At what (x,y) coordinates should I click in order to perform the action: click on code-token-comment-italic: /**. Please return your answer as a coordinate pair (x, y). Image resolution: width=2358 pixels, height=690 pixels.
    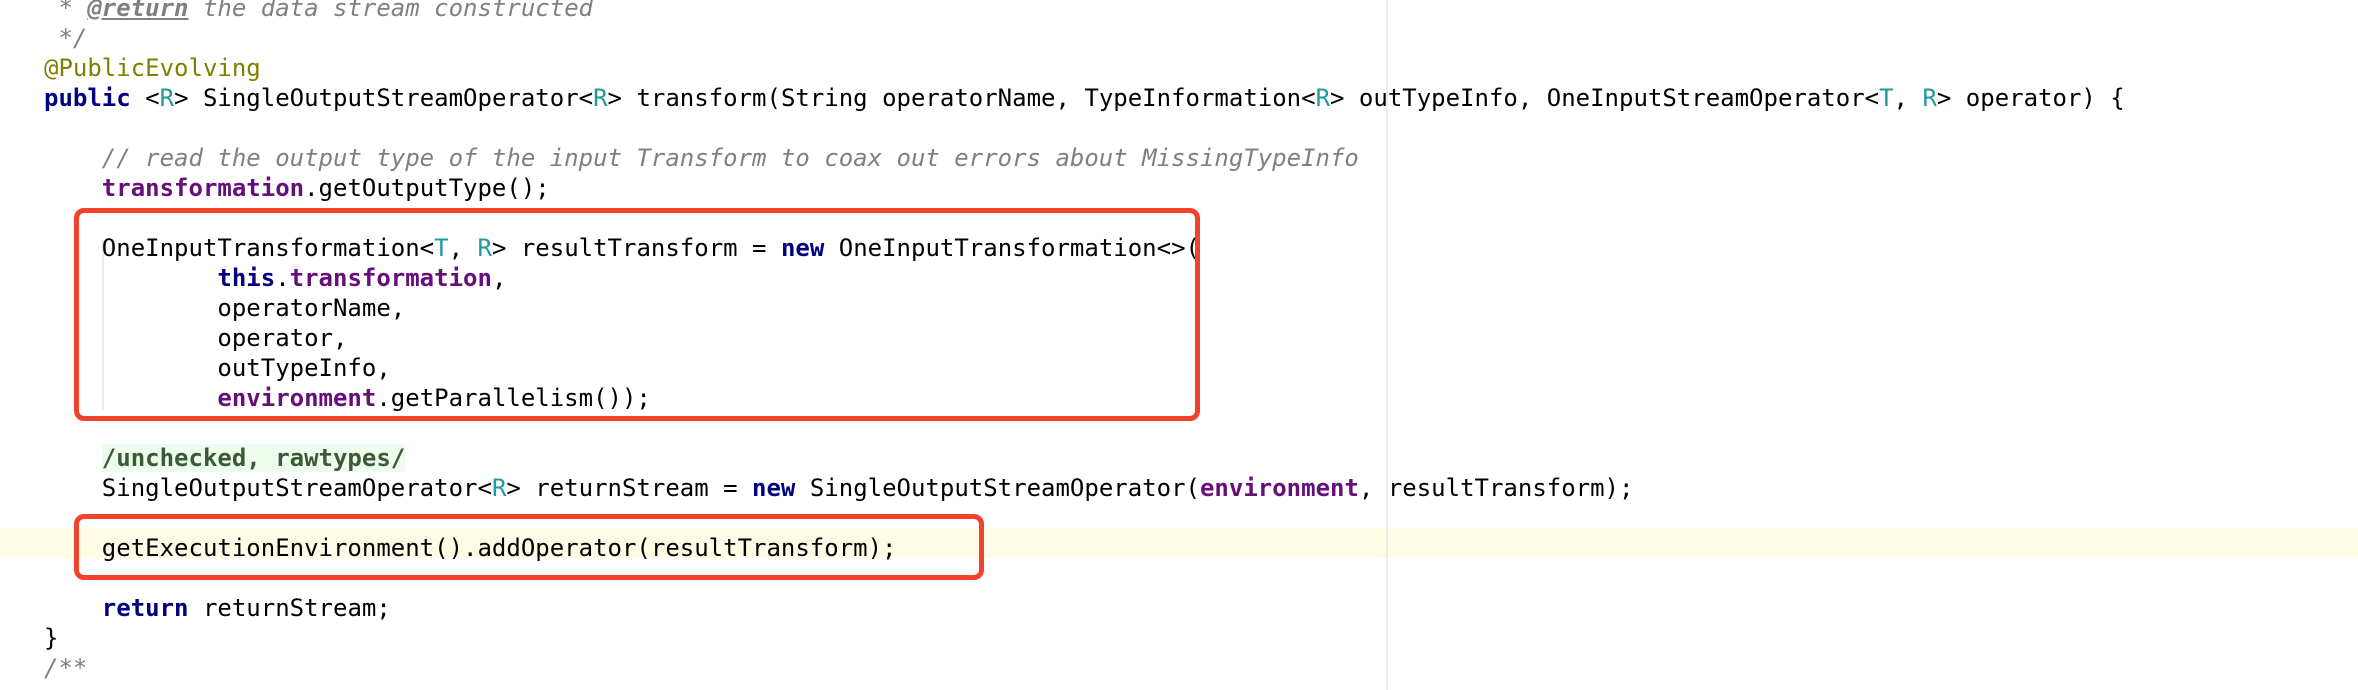
    Looking at the image, I should click on (66, 668).